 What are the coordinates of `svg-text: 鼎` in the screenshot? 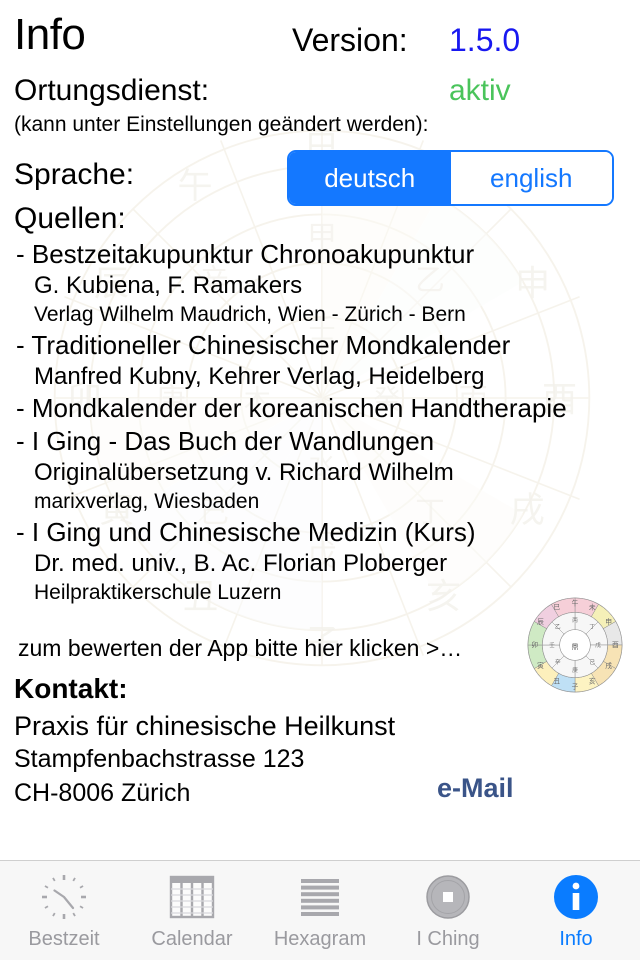 It's located at (575, 647).